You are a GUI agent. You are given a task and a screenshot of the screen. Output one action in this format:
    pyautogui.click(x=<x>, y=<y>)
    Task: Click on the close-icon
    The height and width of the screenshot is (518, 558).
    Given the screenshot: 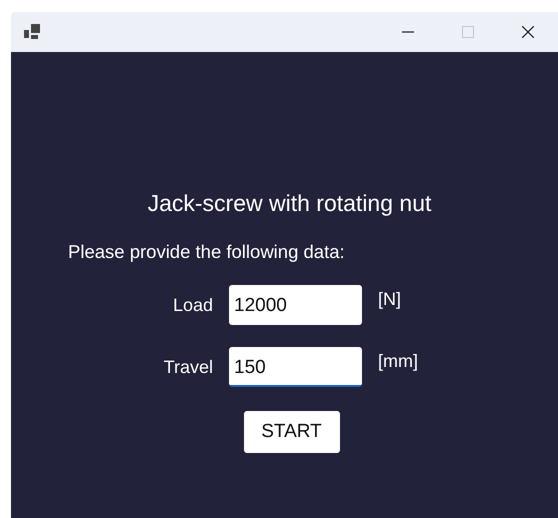 What is the action you would take?
    pyautogui.click(x=528, y=32)
    